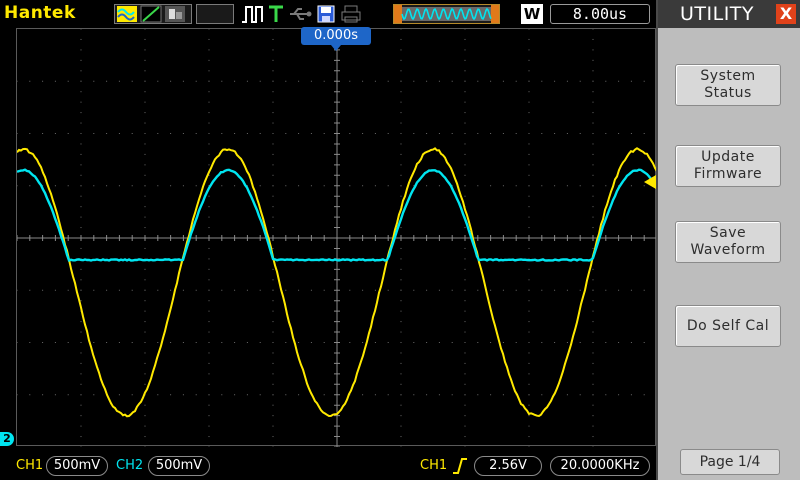 The image size is (800, 480). I want to click on acquire-mode-badge: W, so click(532, 14).